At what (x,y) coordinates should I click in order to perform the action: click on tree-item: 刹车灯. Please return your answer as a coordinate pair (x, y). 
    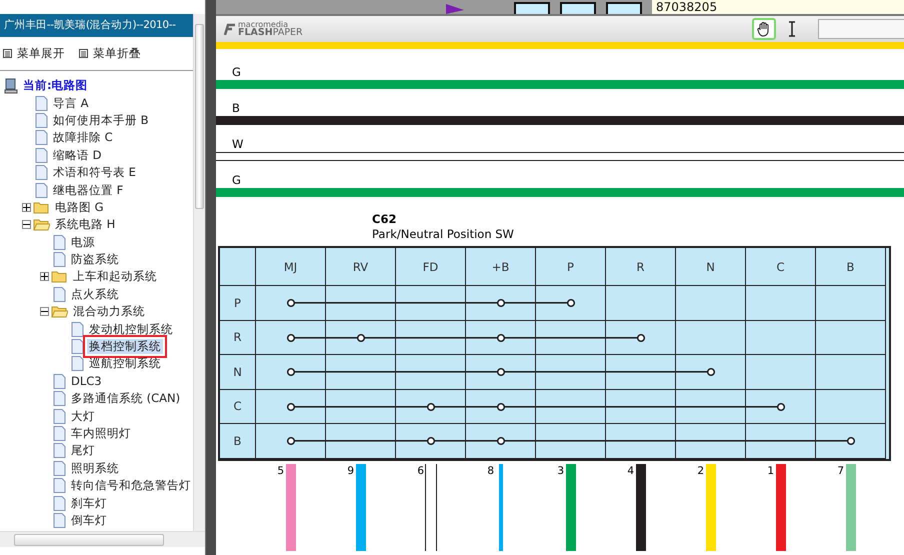
    Looking at the image, I should click on (89, 503).